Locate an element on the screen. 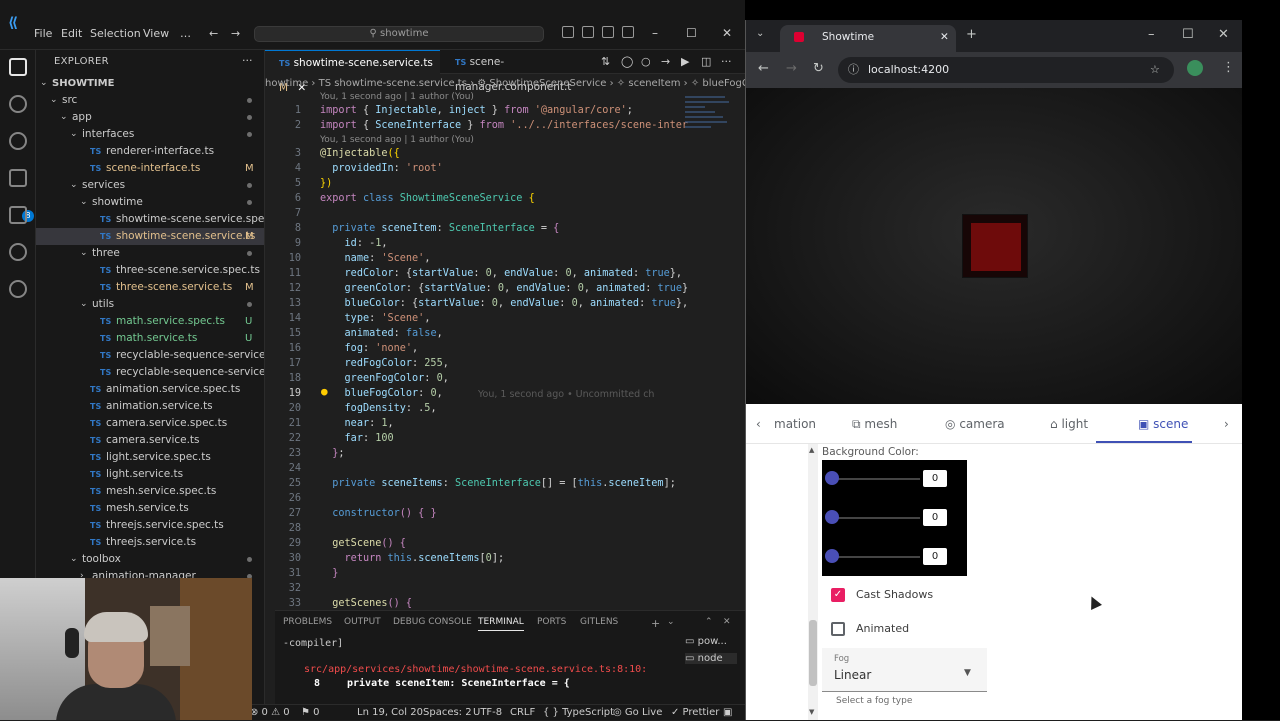  toggle-panel-icon is located at coordinates (588, 32).